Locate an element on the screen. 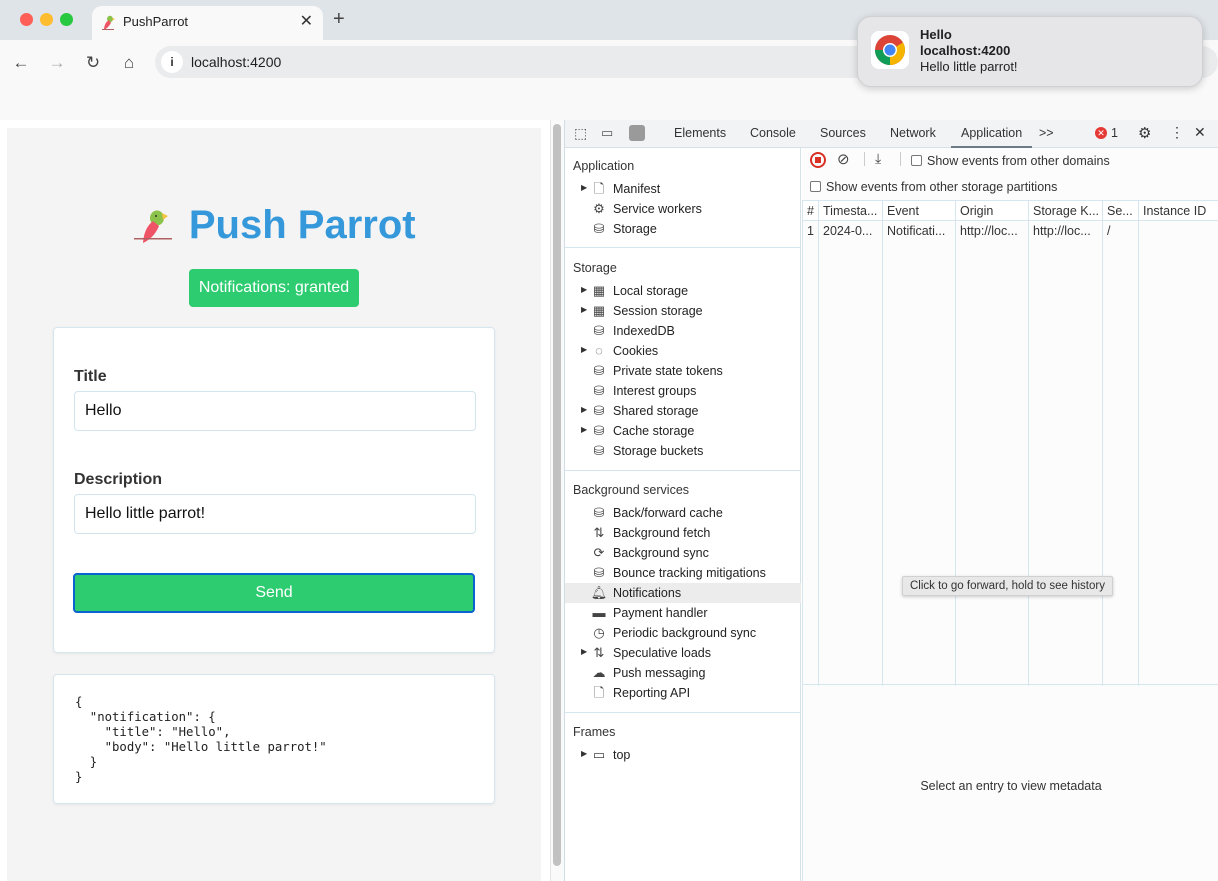  browser-tab: PushParrot ✕ is located at coordinates (207, 23).